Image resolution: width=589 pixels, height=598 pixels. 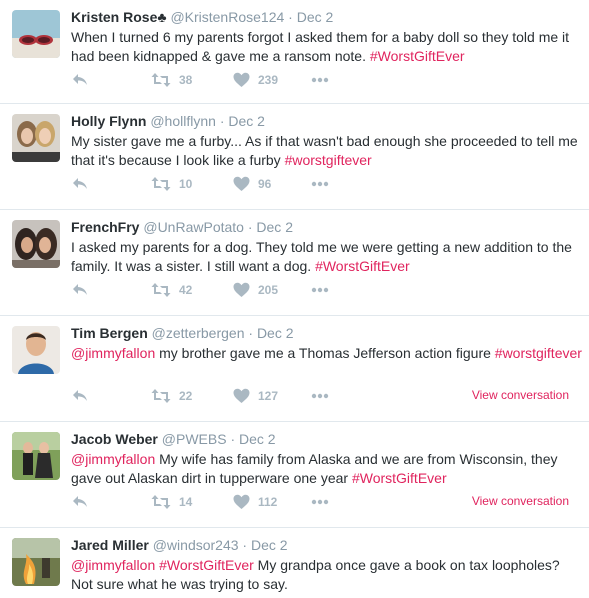 I want to click on user-name: Kristen Rose♣, so click(x=119, y=17).